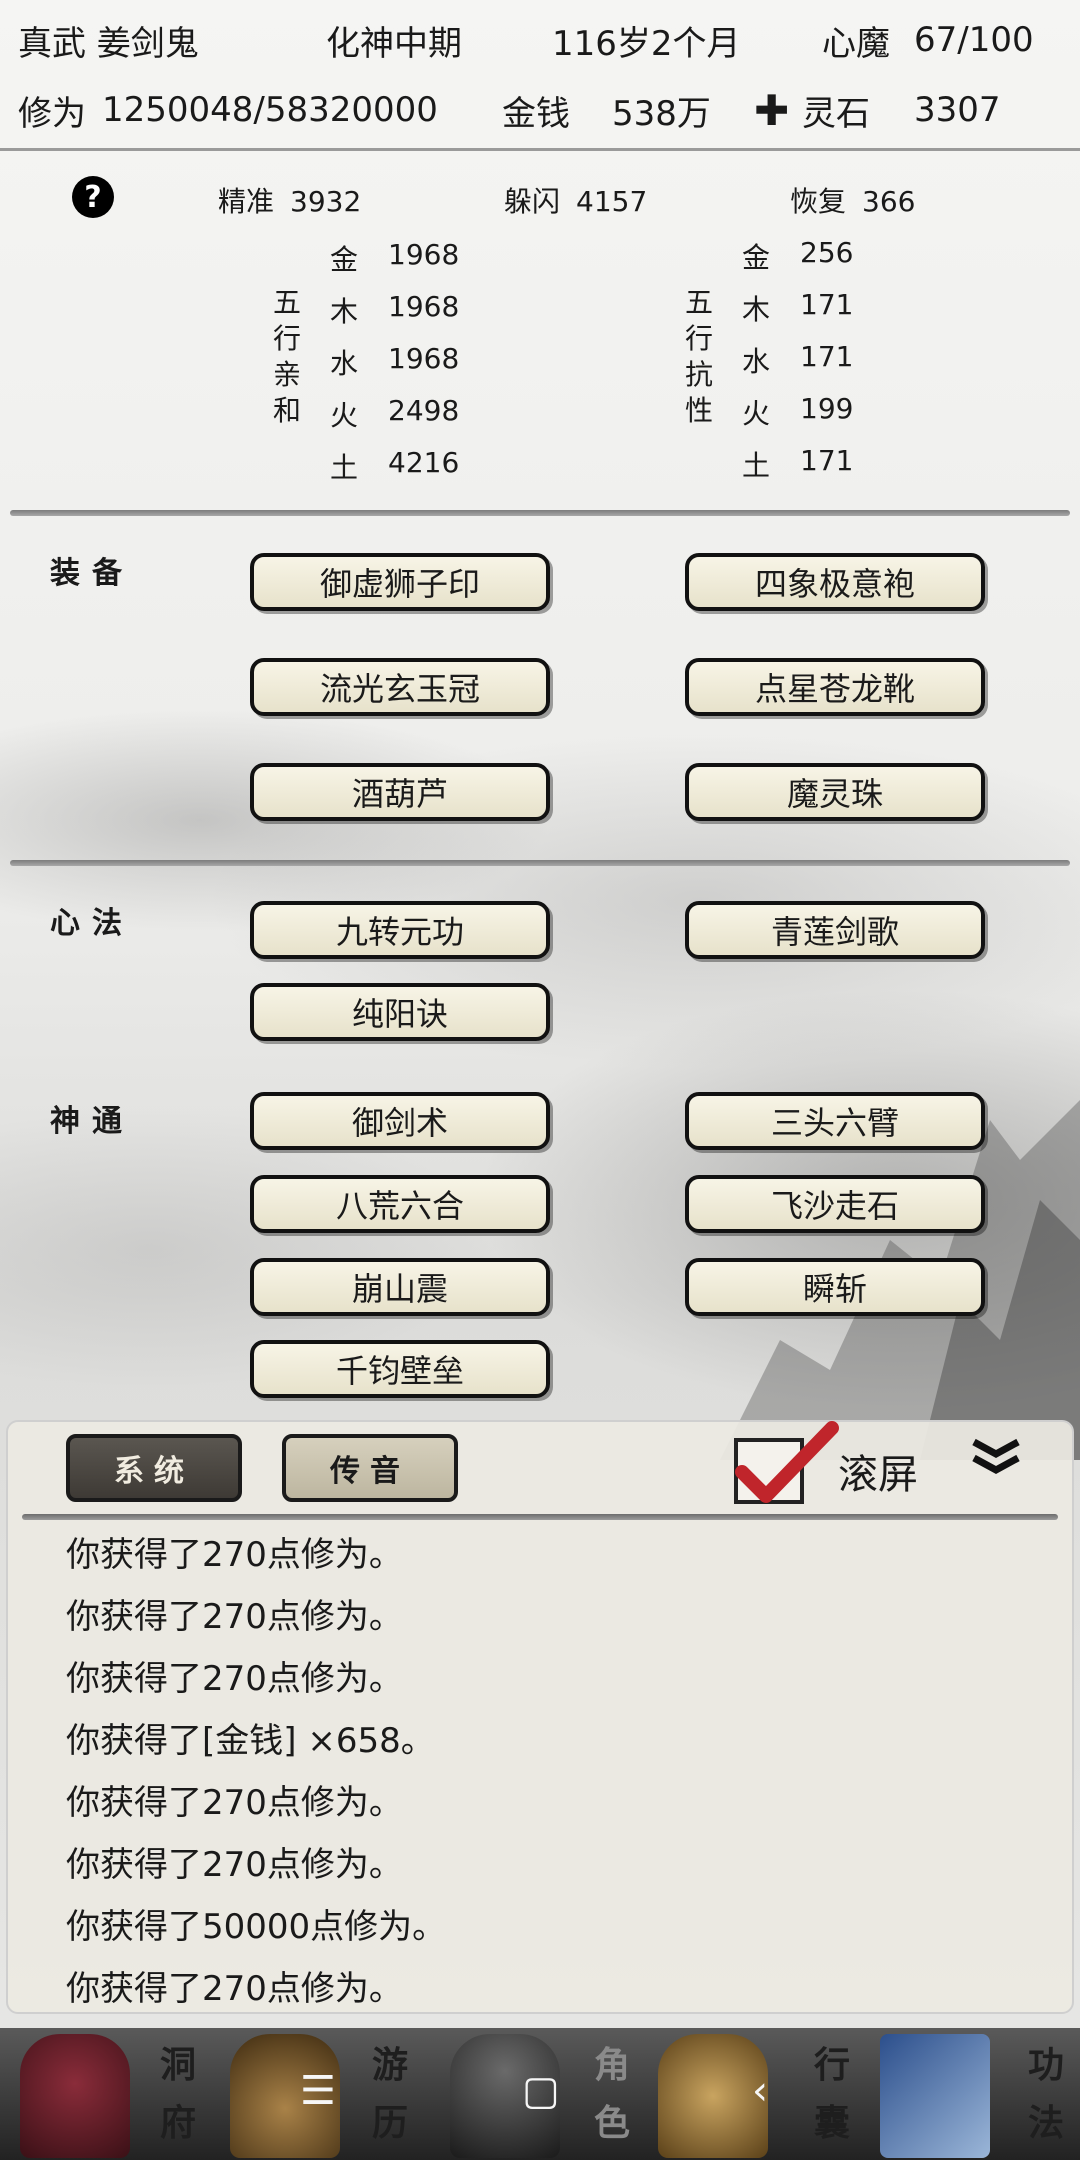  What do you see at coordinates (52, 113) in the screenshot?
I see `xiuwei-label: 修为` at bounding box center [52, 113].